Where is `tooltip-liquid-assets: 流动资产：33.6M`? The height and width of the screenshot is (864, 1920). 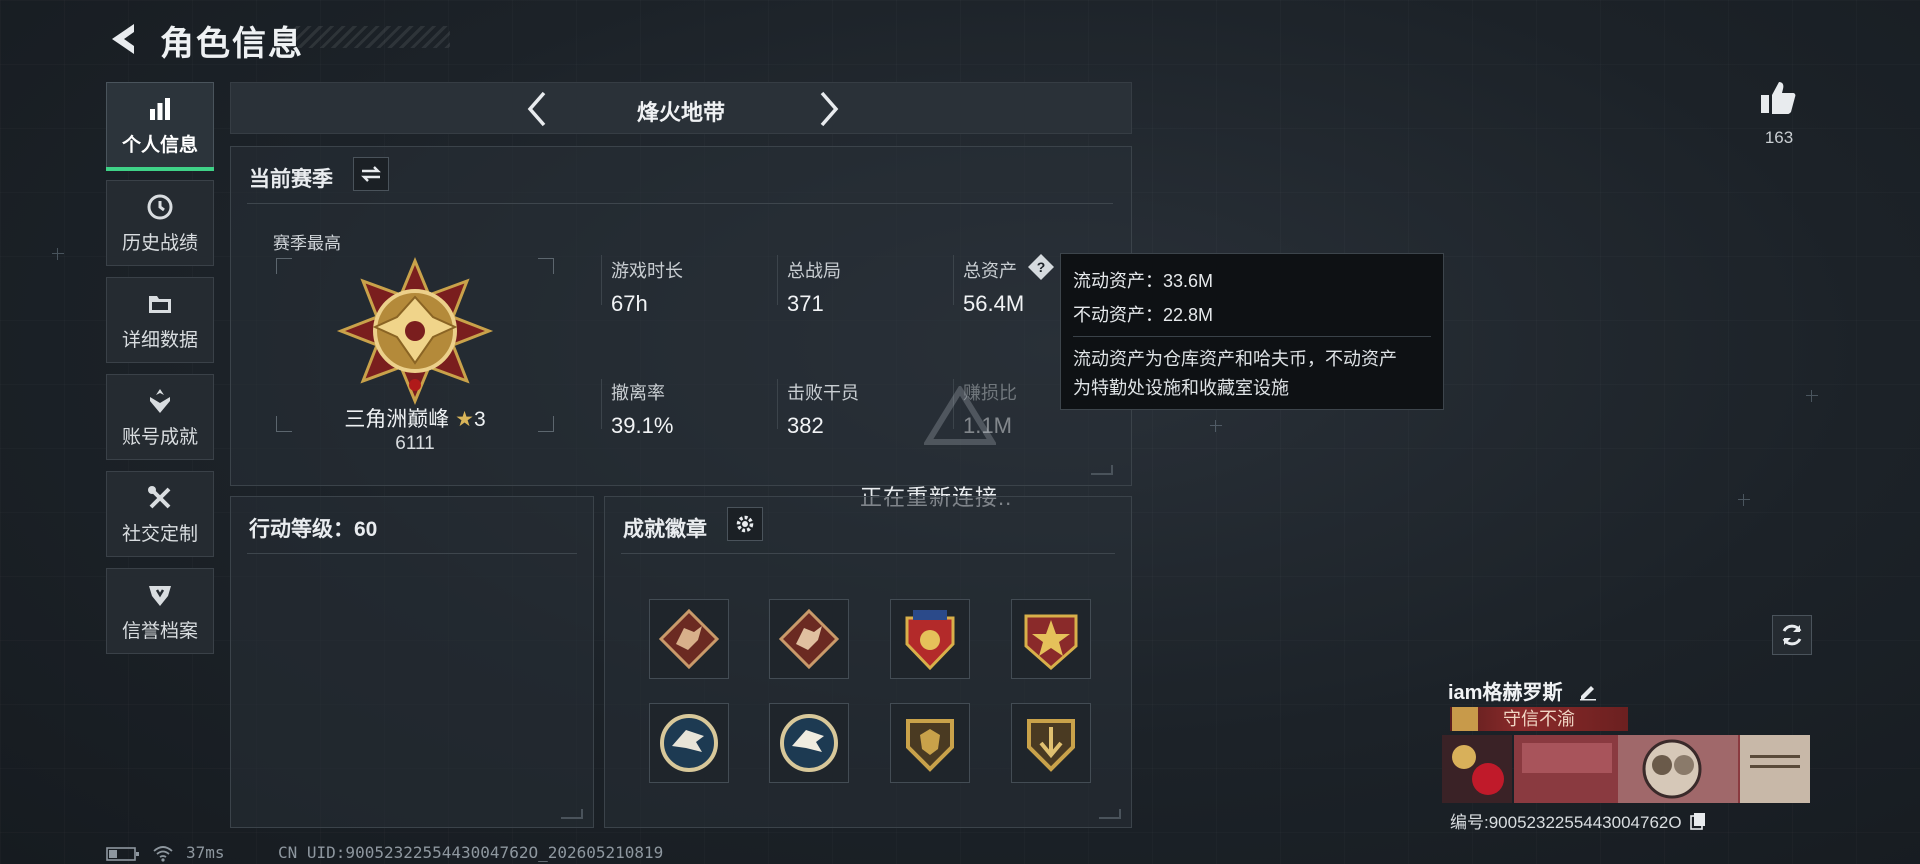 tooltip-liquid-assets: 流动资产：33.6M is located at coordinates (1143, 281).